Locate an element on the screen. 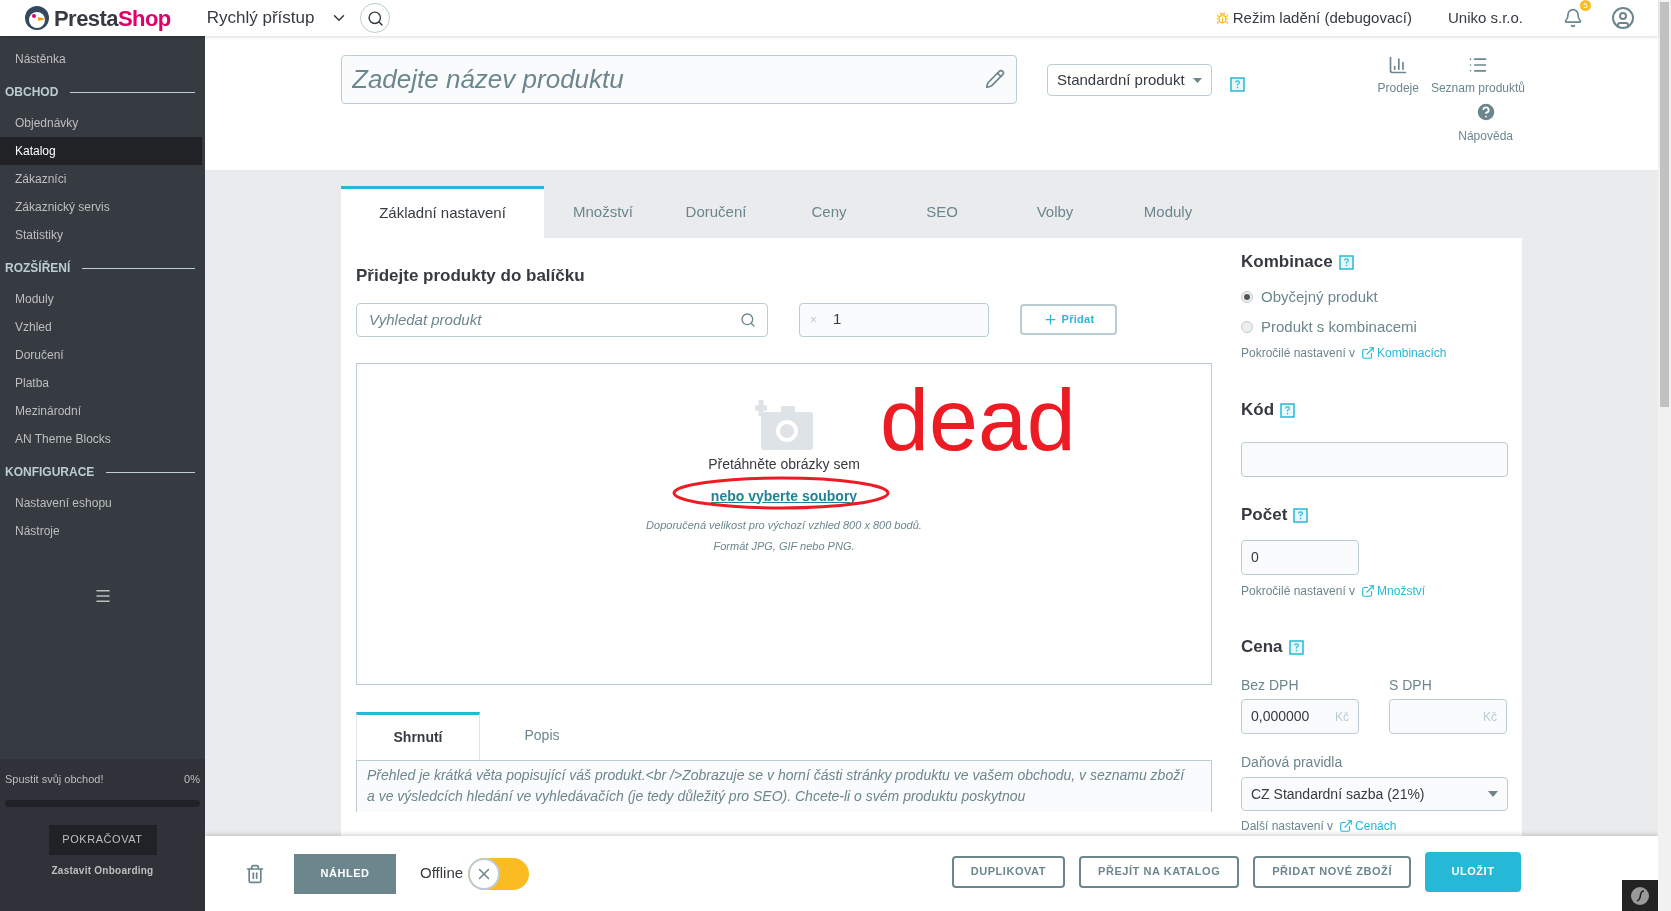 The image size is (1671, 911). sidebar-item: Zákaznický servis is located at coordinates (102, 207).